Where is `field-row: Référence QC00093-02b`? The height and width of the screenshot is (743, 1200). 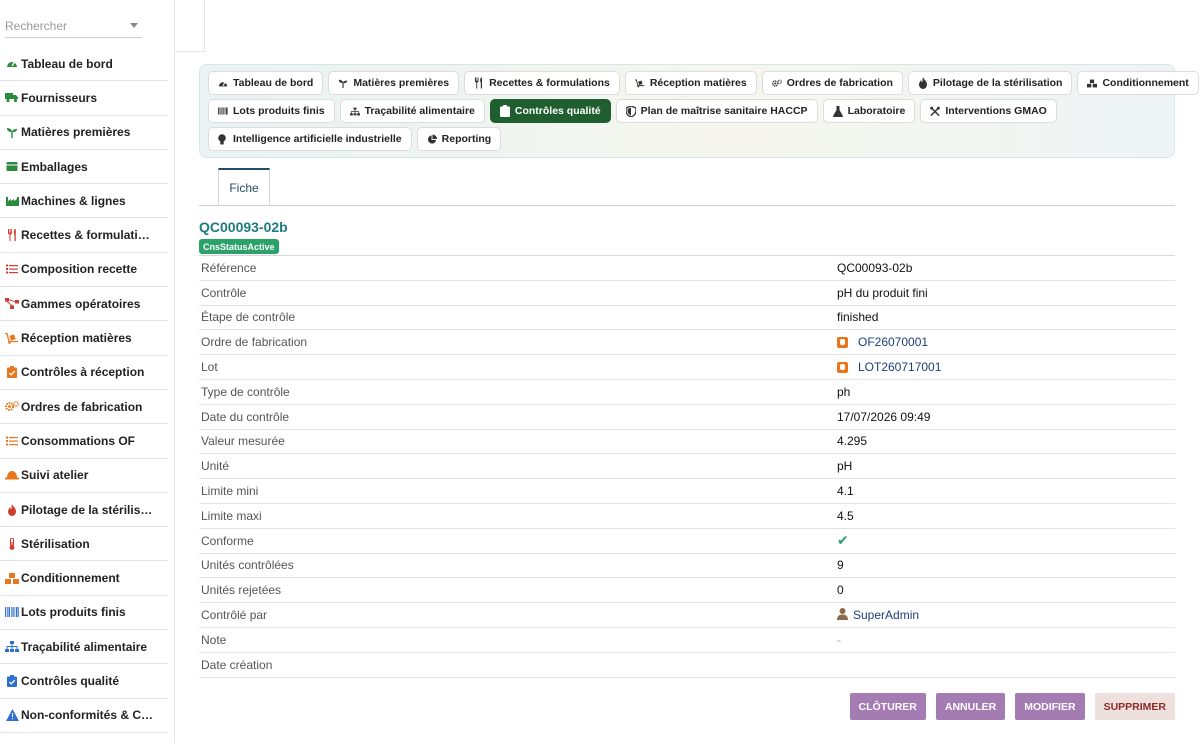 field-row: Référence QC00093-02b is located at coordinates (687, 268).